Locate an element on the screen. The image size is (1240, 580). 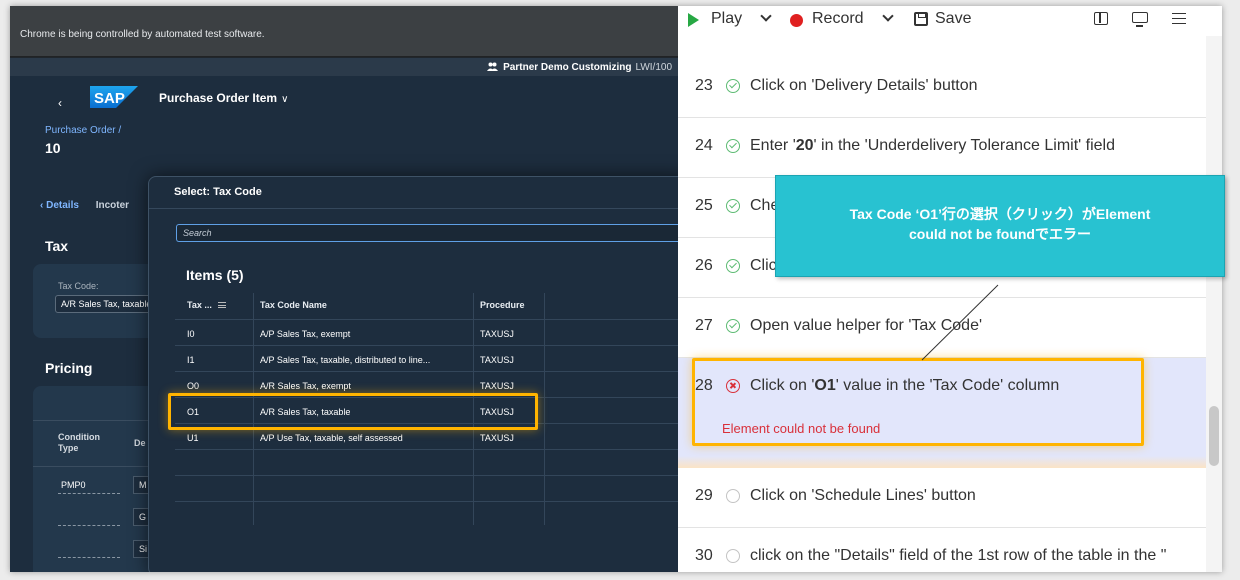
search-input: Search is located at coordinates (427, 233).